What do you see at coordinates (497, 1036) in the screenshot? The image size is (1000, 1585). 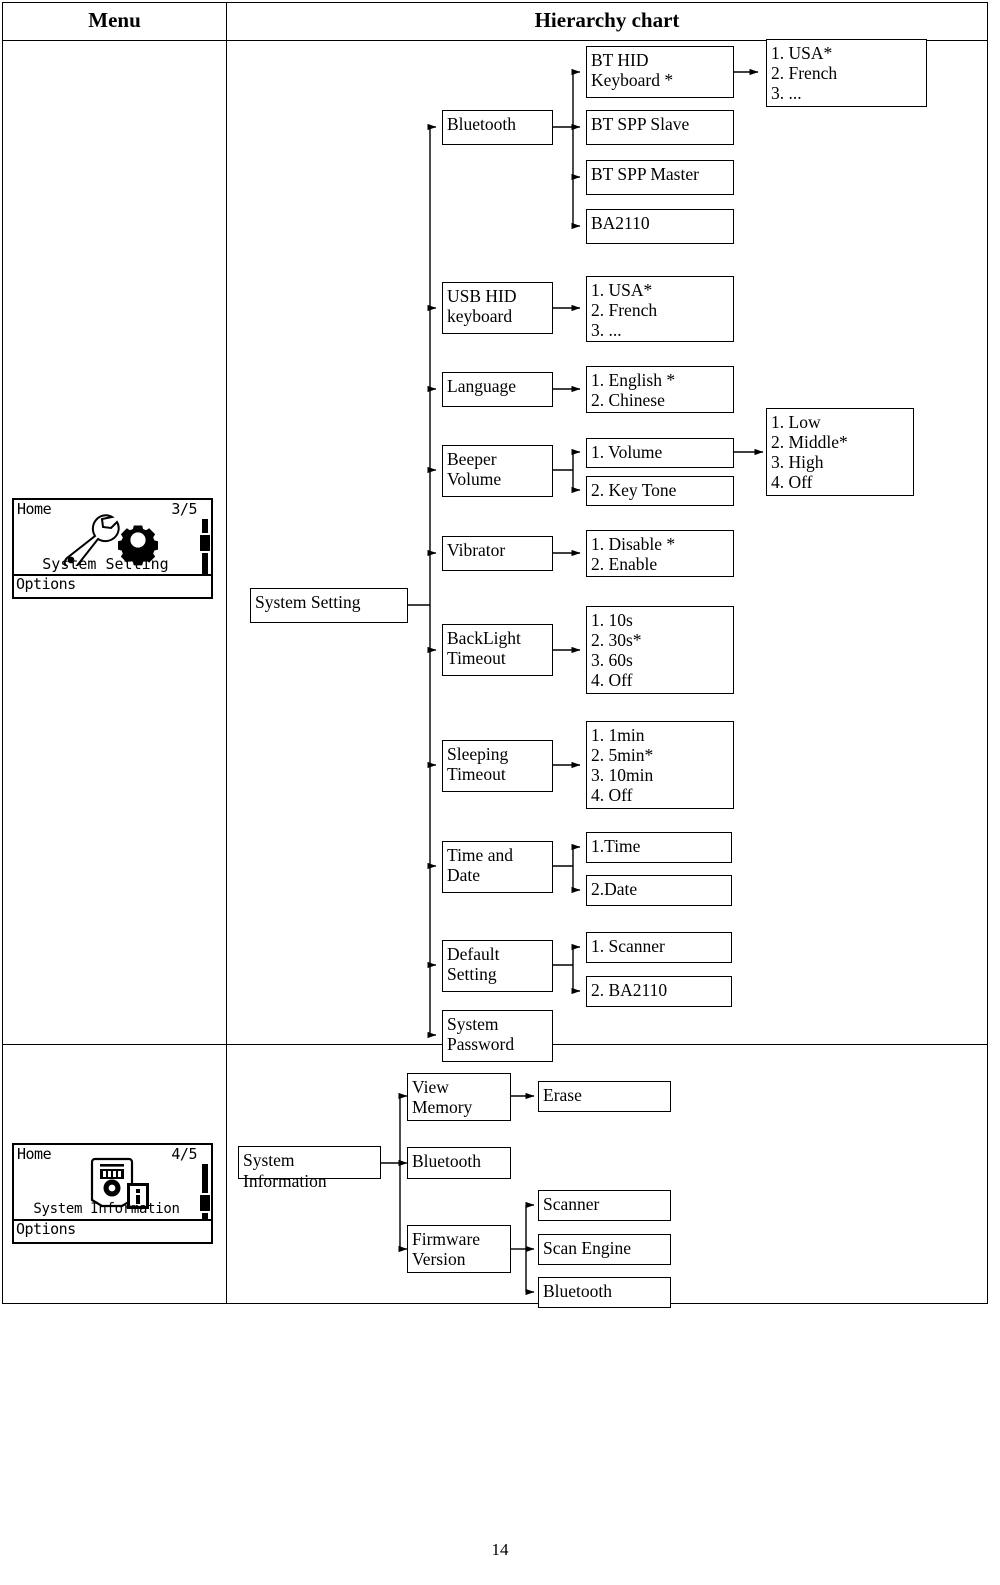 I see `node-system-password: System Password` at bounding box center [497, 1036].